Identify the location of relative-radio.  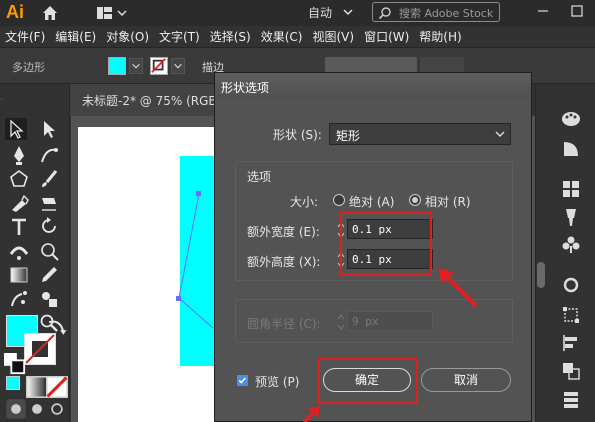
(415, 200).